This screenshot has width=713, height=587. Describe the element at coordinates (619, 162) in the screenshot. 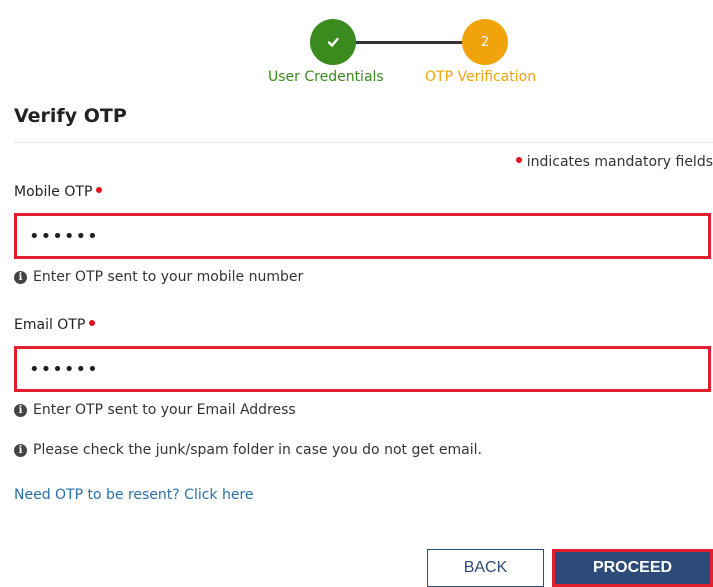

I see `mandatory-note-text: indicates mandatory fields` at that location.